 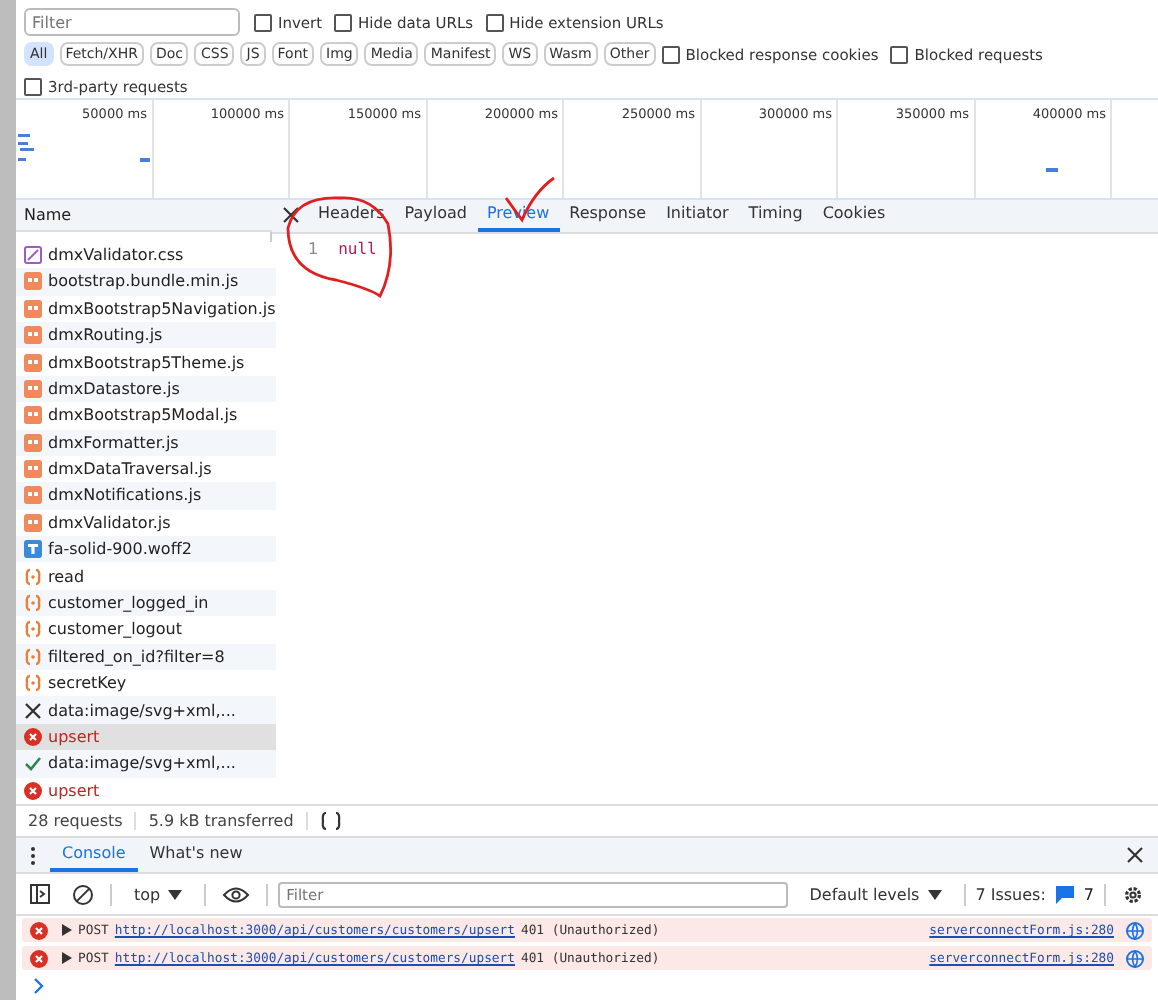 What do you see at coordinates (330, 820) in the screenshot?
I see `format-icon` at bounding box center [330, 820].